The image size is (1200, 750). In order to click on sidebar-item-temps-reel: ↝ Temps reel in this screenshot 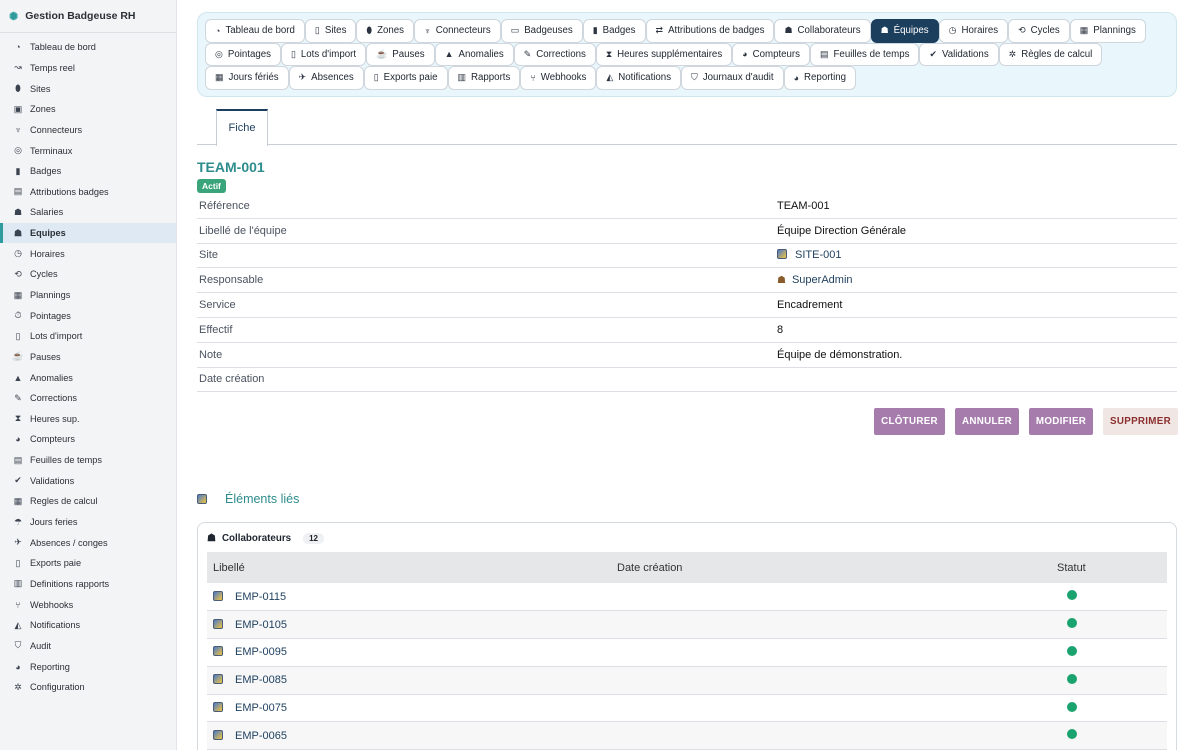, I will do `click(88, 68)`.